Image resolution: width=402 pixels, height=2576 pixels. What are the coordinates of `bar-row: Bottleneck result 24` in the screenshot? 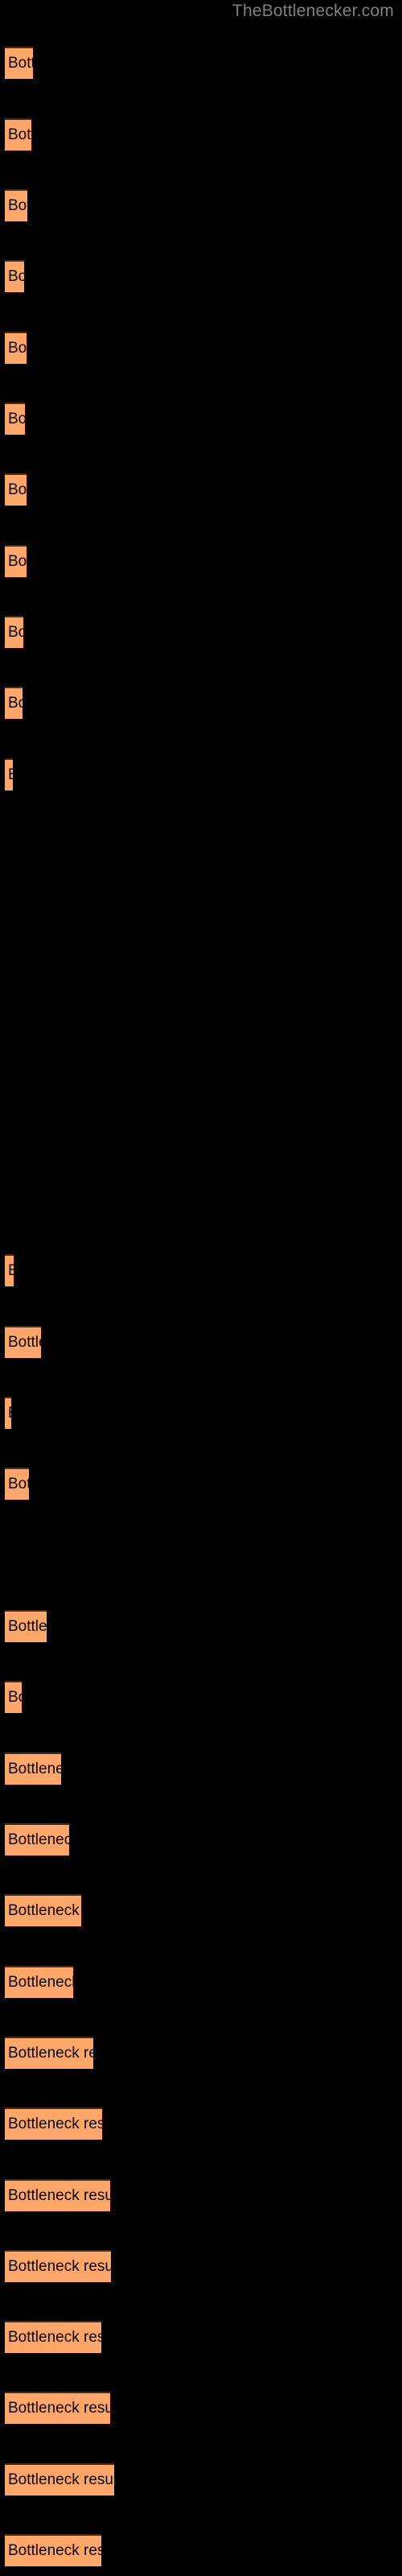 It's located at (201, 1555).